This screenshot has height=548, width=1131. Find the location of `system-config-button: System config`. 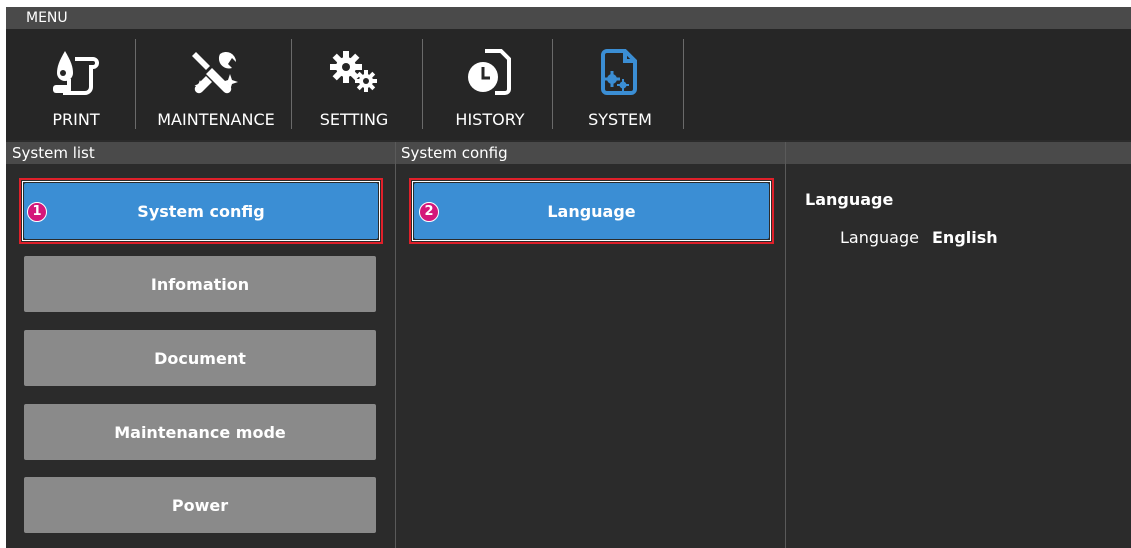

system-config-button: System config is located at coordinates (201, 211).